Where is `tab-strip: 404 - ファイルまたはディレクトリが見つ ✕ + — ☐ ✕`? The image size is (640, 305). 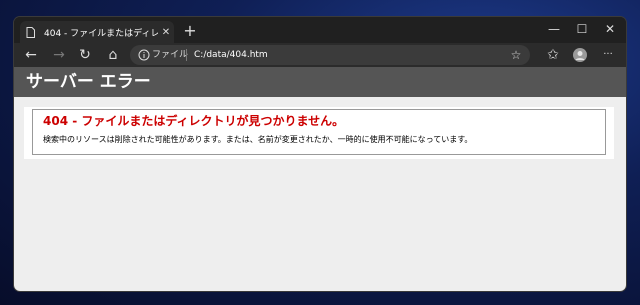 tab-strip: 404 - ファイルまたはディレクトリが見つ ✕ + — ☐ ✕ is located at coordinates (320, 30).